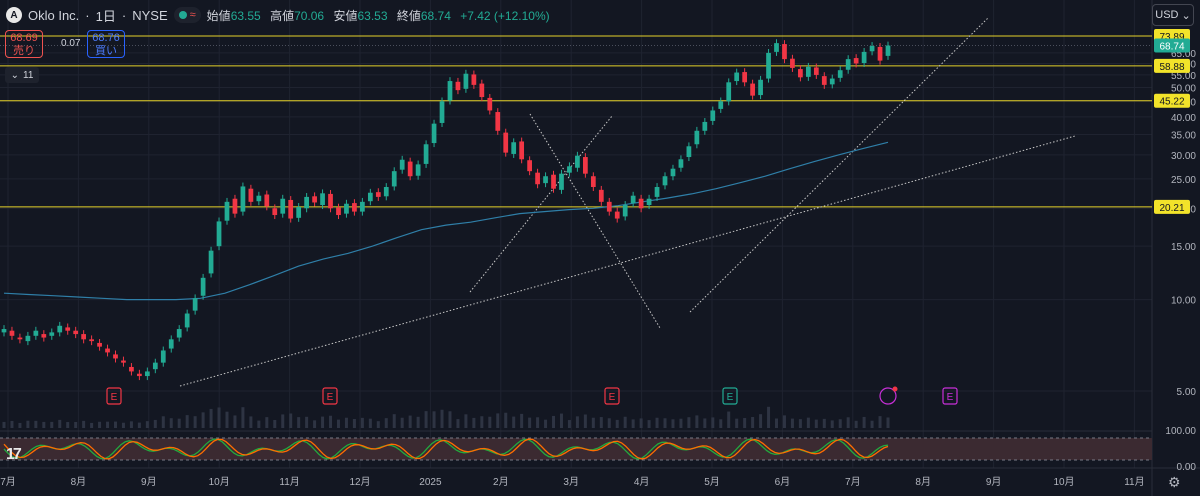 The image size is (1200, 496). I want to click on y-tick-label: 15.00, so click(1183, 247).